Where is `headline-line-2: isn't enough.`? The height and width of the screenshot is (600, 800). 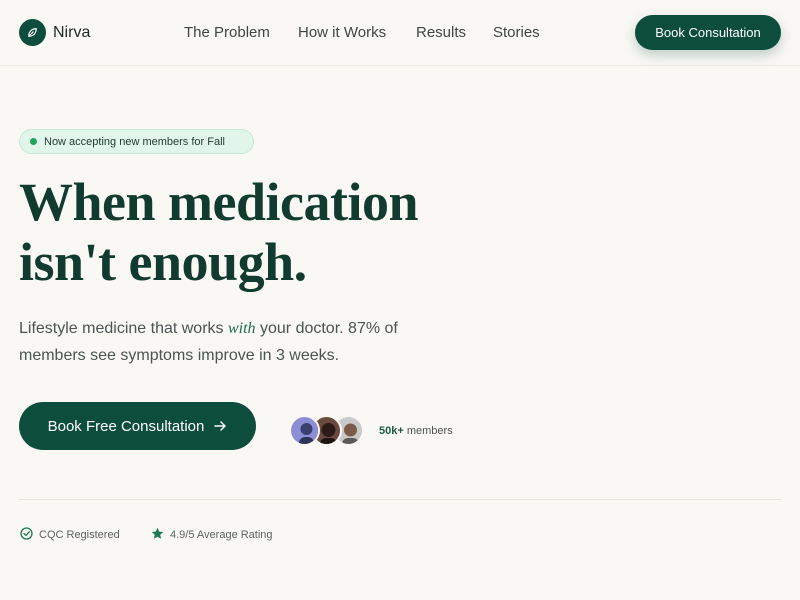 headline-line-2: isn't enough. is located at coordinates (163, 262).